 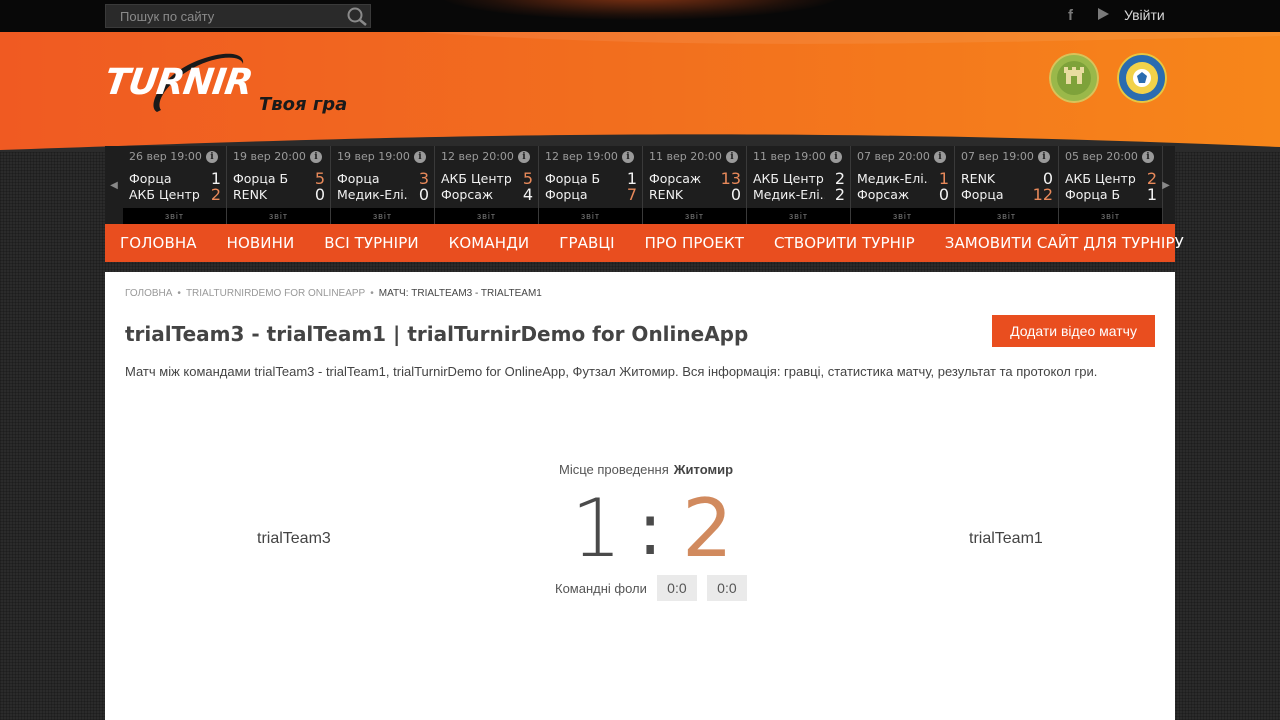 I want to click on futsal-federation-emblem-icon, so click(x=1142, y=78).